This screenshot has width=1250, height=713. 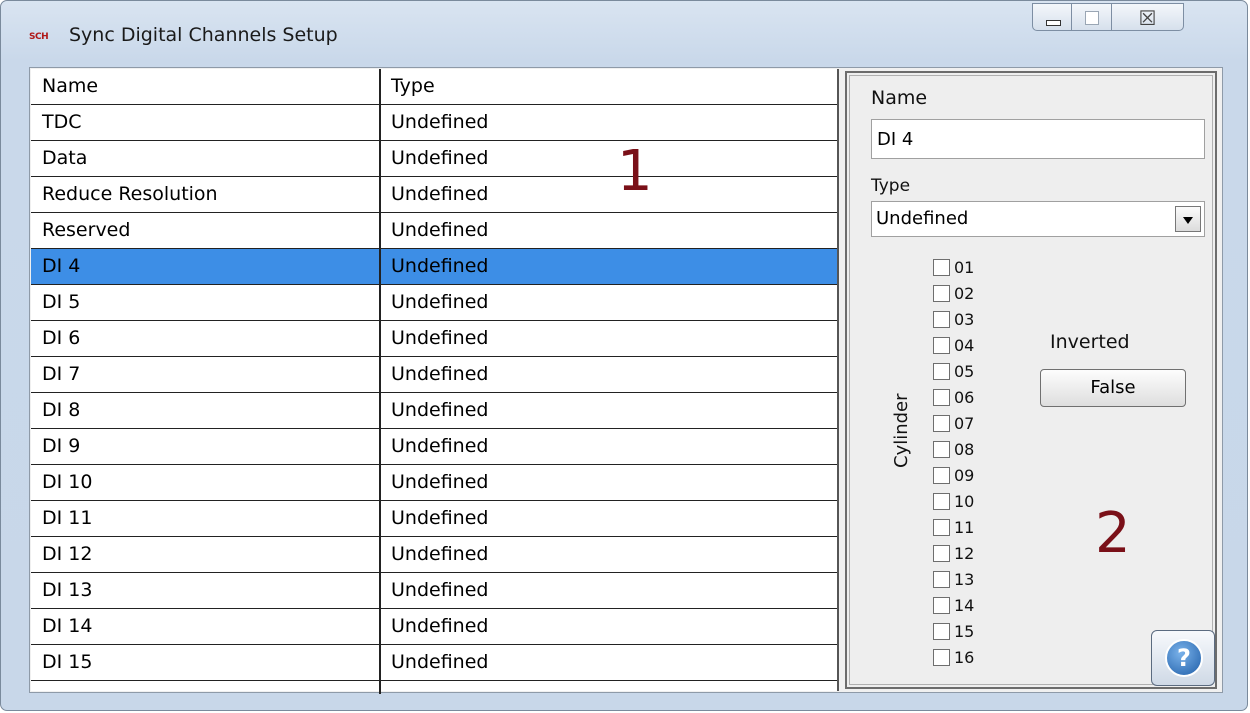 What do you see at coordinates (434, 123) in the screenshot?
I see `table-row: TDC Undefined` at bounding box center [434, 123].